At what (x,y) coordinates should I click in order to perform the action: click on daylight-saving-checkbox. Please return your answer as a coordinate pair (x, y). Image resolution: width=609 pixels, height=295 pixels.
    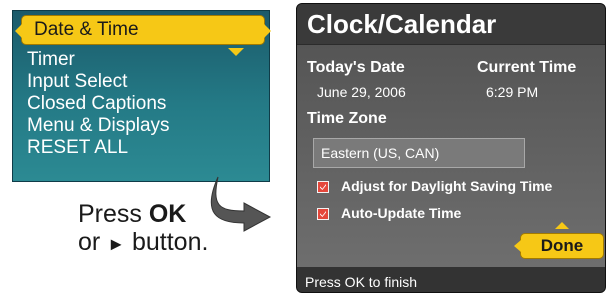
    Looking at the image, I should click on (323, 187).